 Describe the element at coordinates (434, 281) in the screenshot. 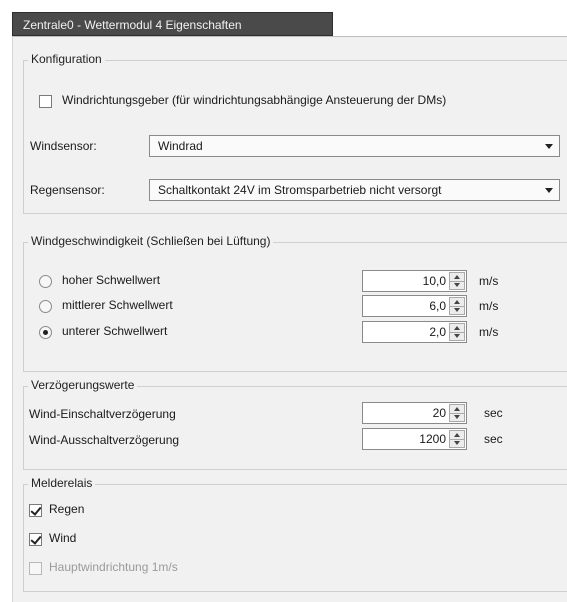

I see `hoher-schwellwert-value: 10,0` at that location.